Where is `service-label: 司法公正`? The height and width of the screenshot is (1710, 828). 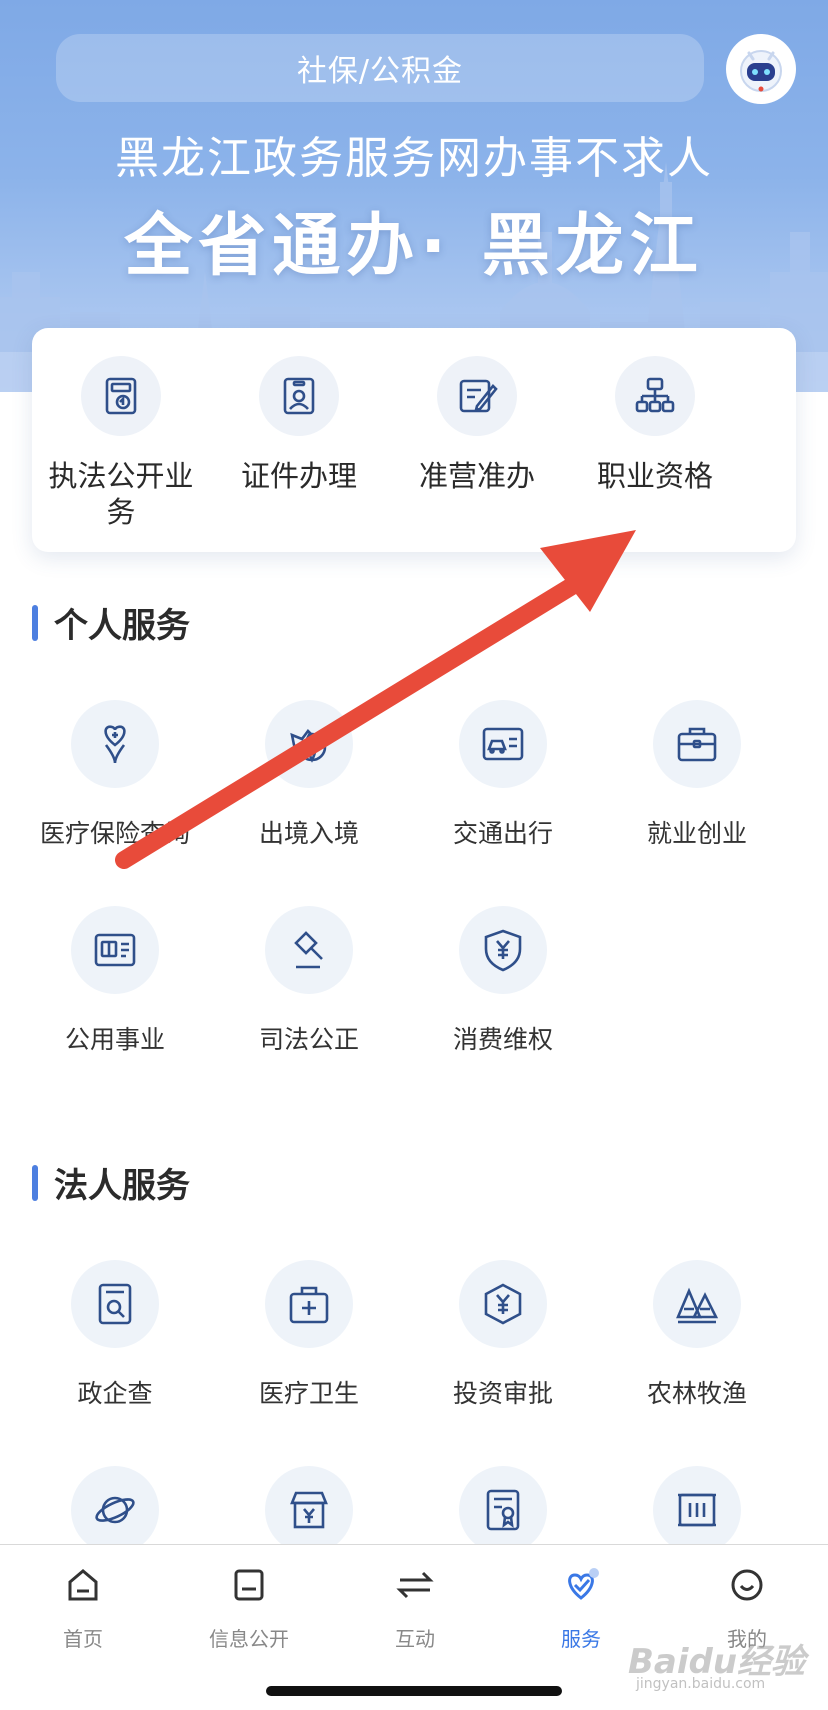 service-label: 司法公正 is located at coordinates (308, 1039).